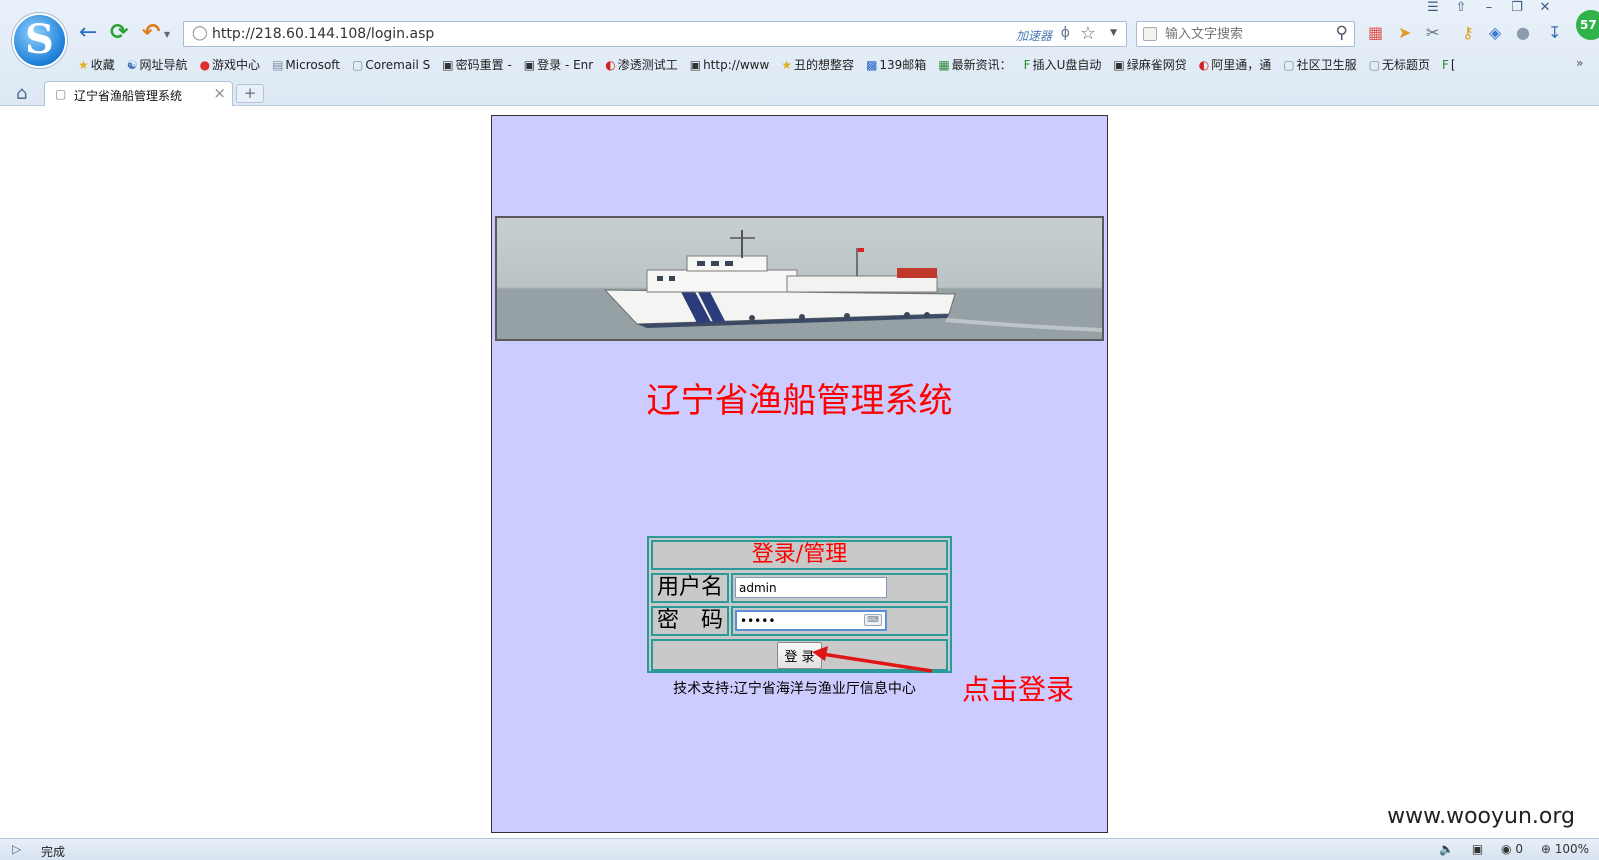  Describe the element at coordinates (200, 33) in the screenshot. I see `security-shield-icon: ◯` at that location.